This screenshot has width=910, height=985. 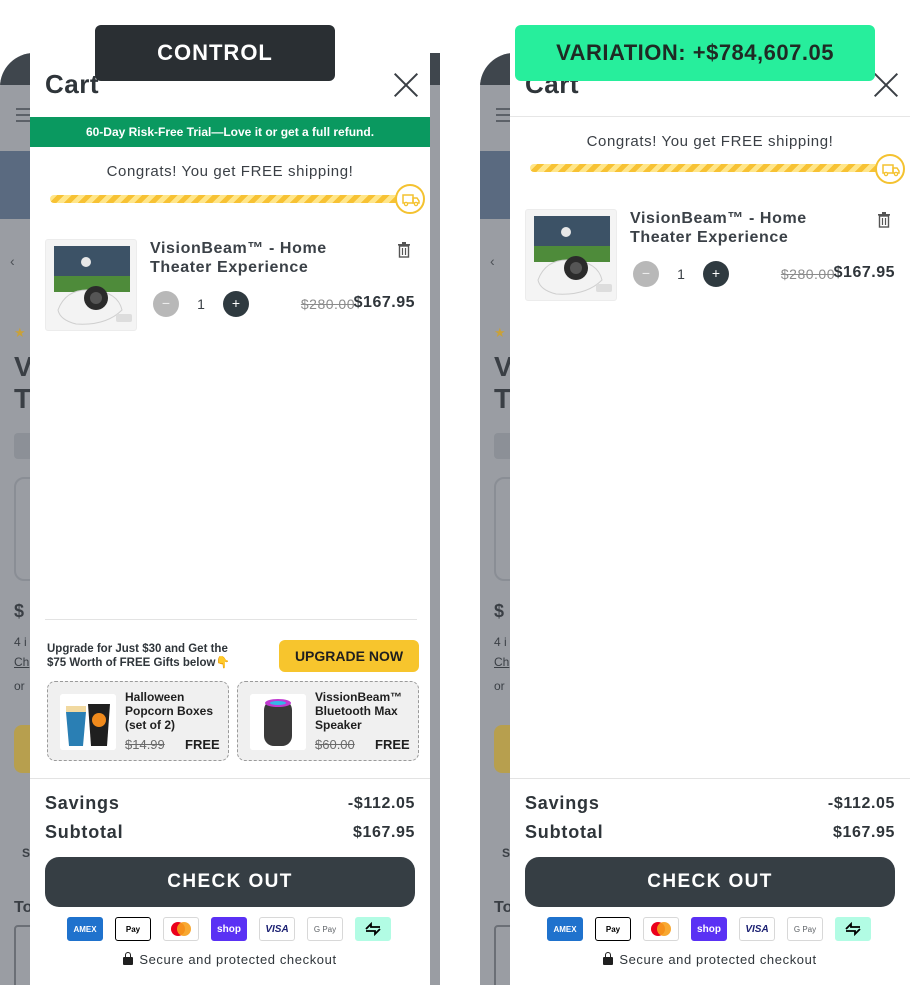 I want to click on control-label: CONTROL, so click(x=215, y=53).